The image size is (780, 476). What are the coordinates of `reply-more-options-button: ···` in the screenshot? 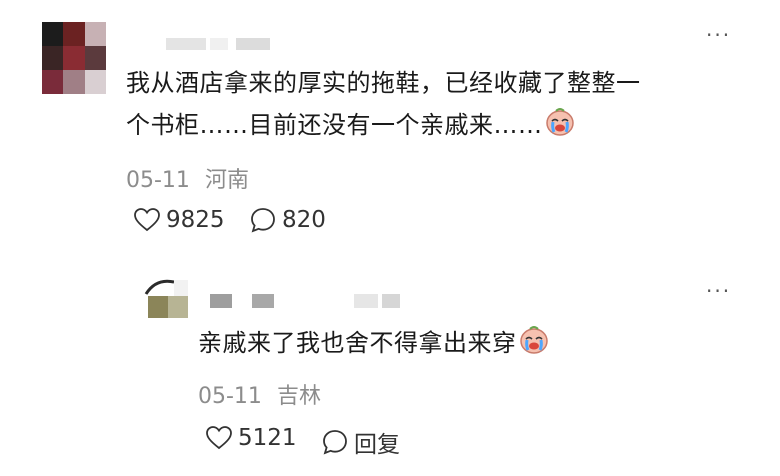 It's located at (718, 291).